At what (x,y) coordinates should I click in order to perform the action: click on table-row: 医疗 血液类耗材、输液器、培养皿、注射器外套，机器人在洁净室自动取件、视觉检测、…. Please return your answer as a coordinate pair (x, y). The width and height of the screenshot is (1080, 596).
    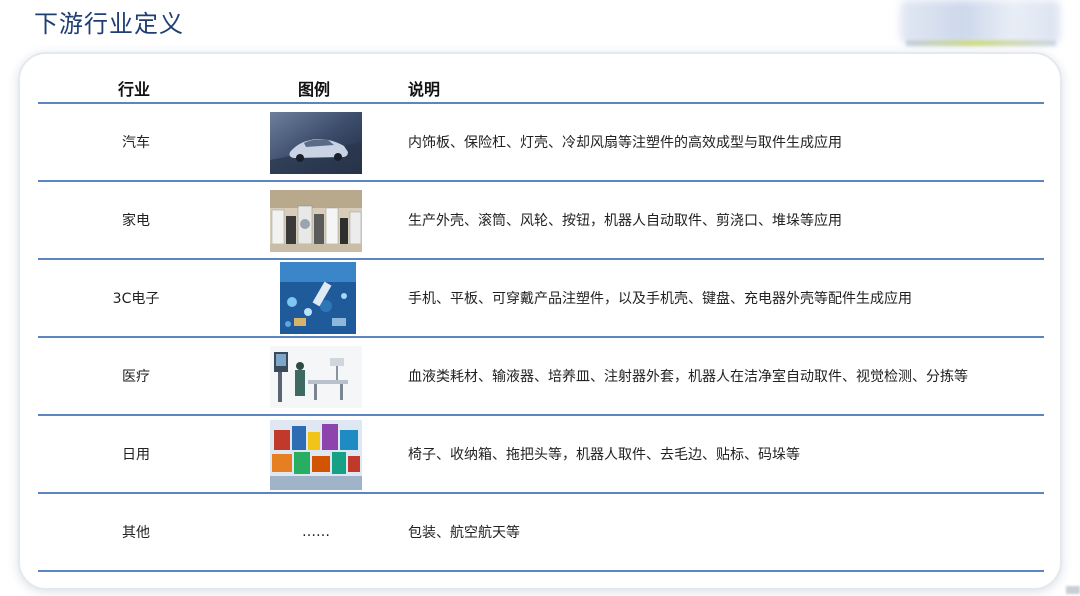
    Looking at the image, I should click on (541, 377).